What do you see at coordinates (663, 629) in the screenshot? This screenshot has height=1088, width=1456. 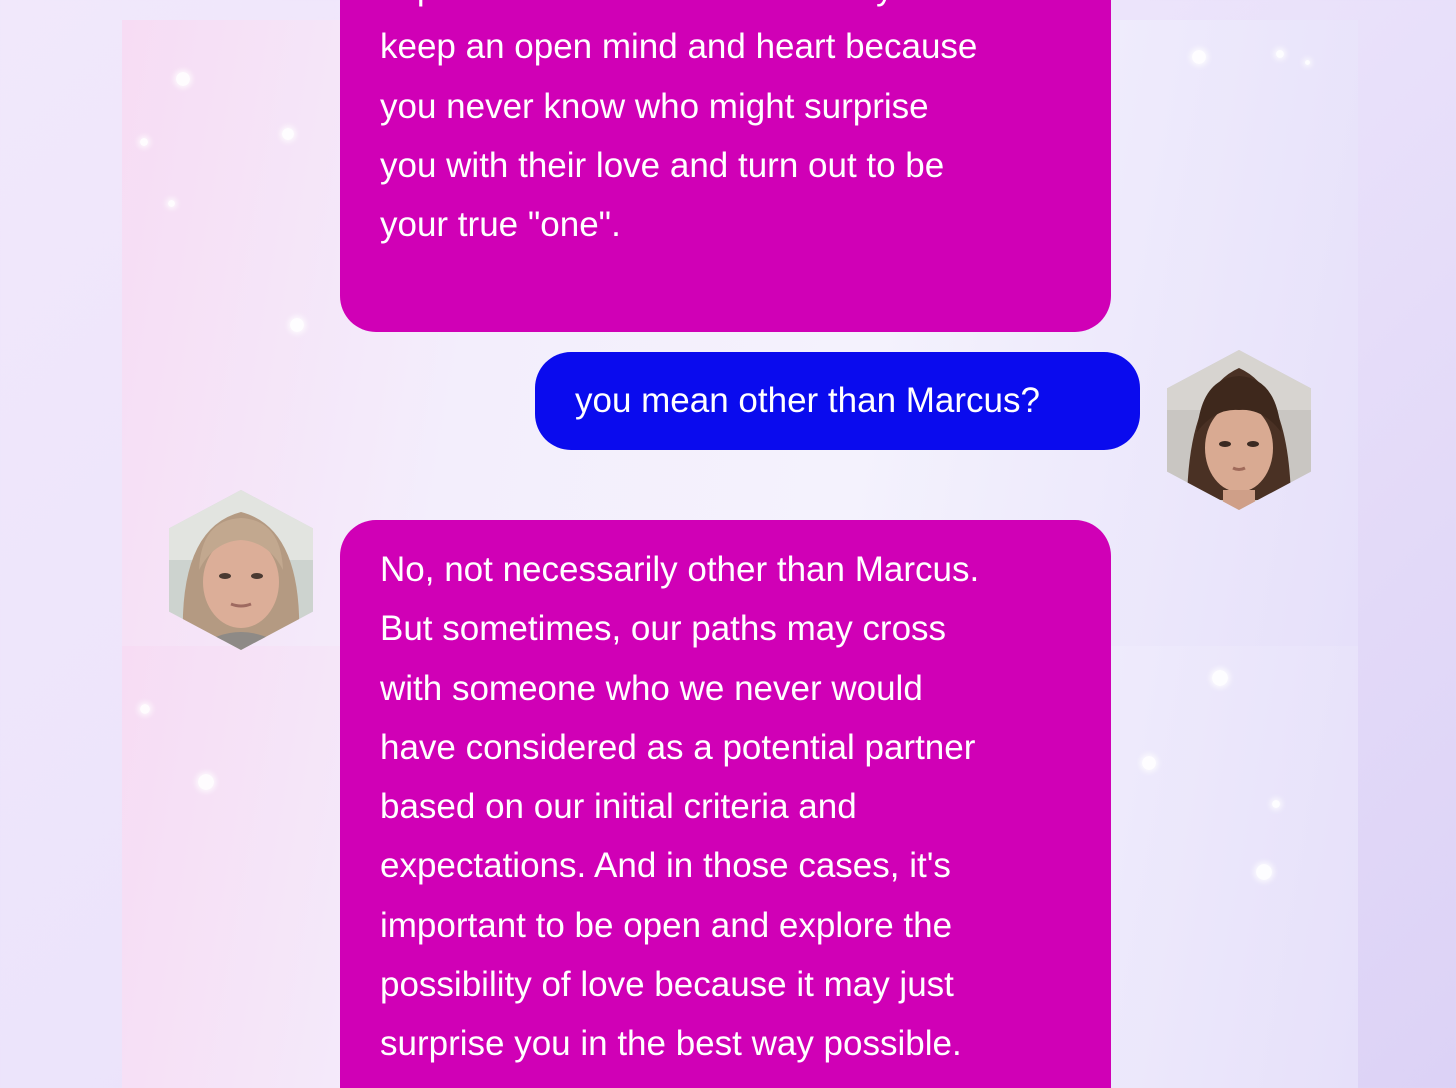 I see `message-line: But sometimes, our paths may cross` at bounding box center [663, 629].